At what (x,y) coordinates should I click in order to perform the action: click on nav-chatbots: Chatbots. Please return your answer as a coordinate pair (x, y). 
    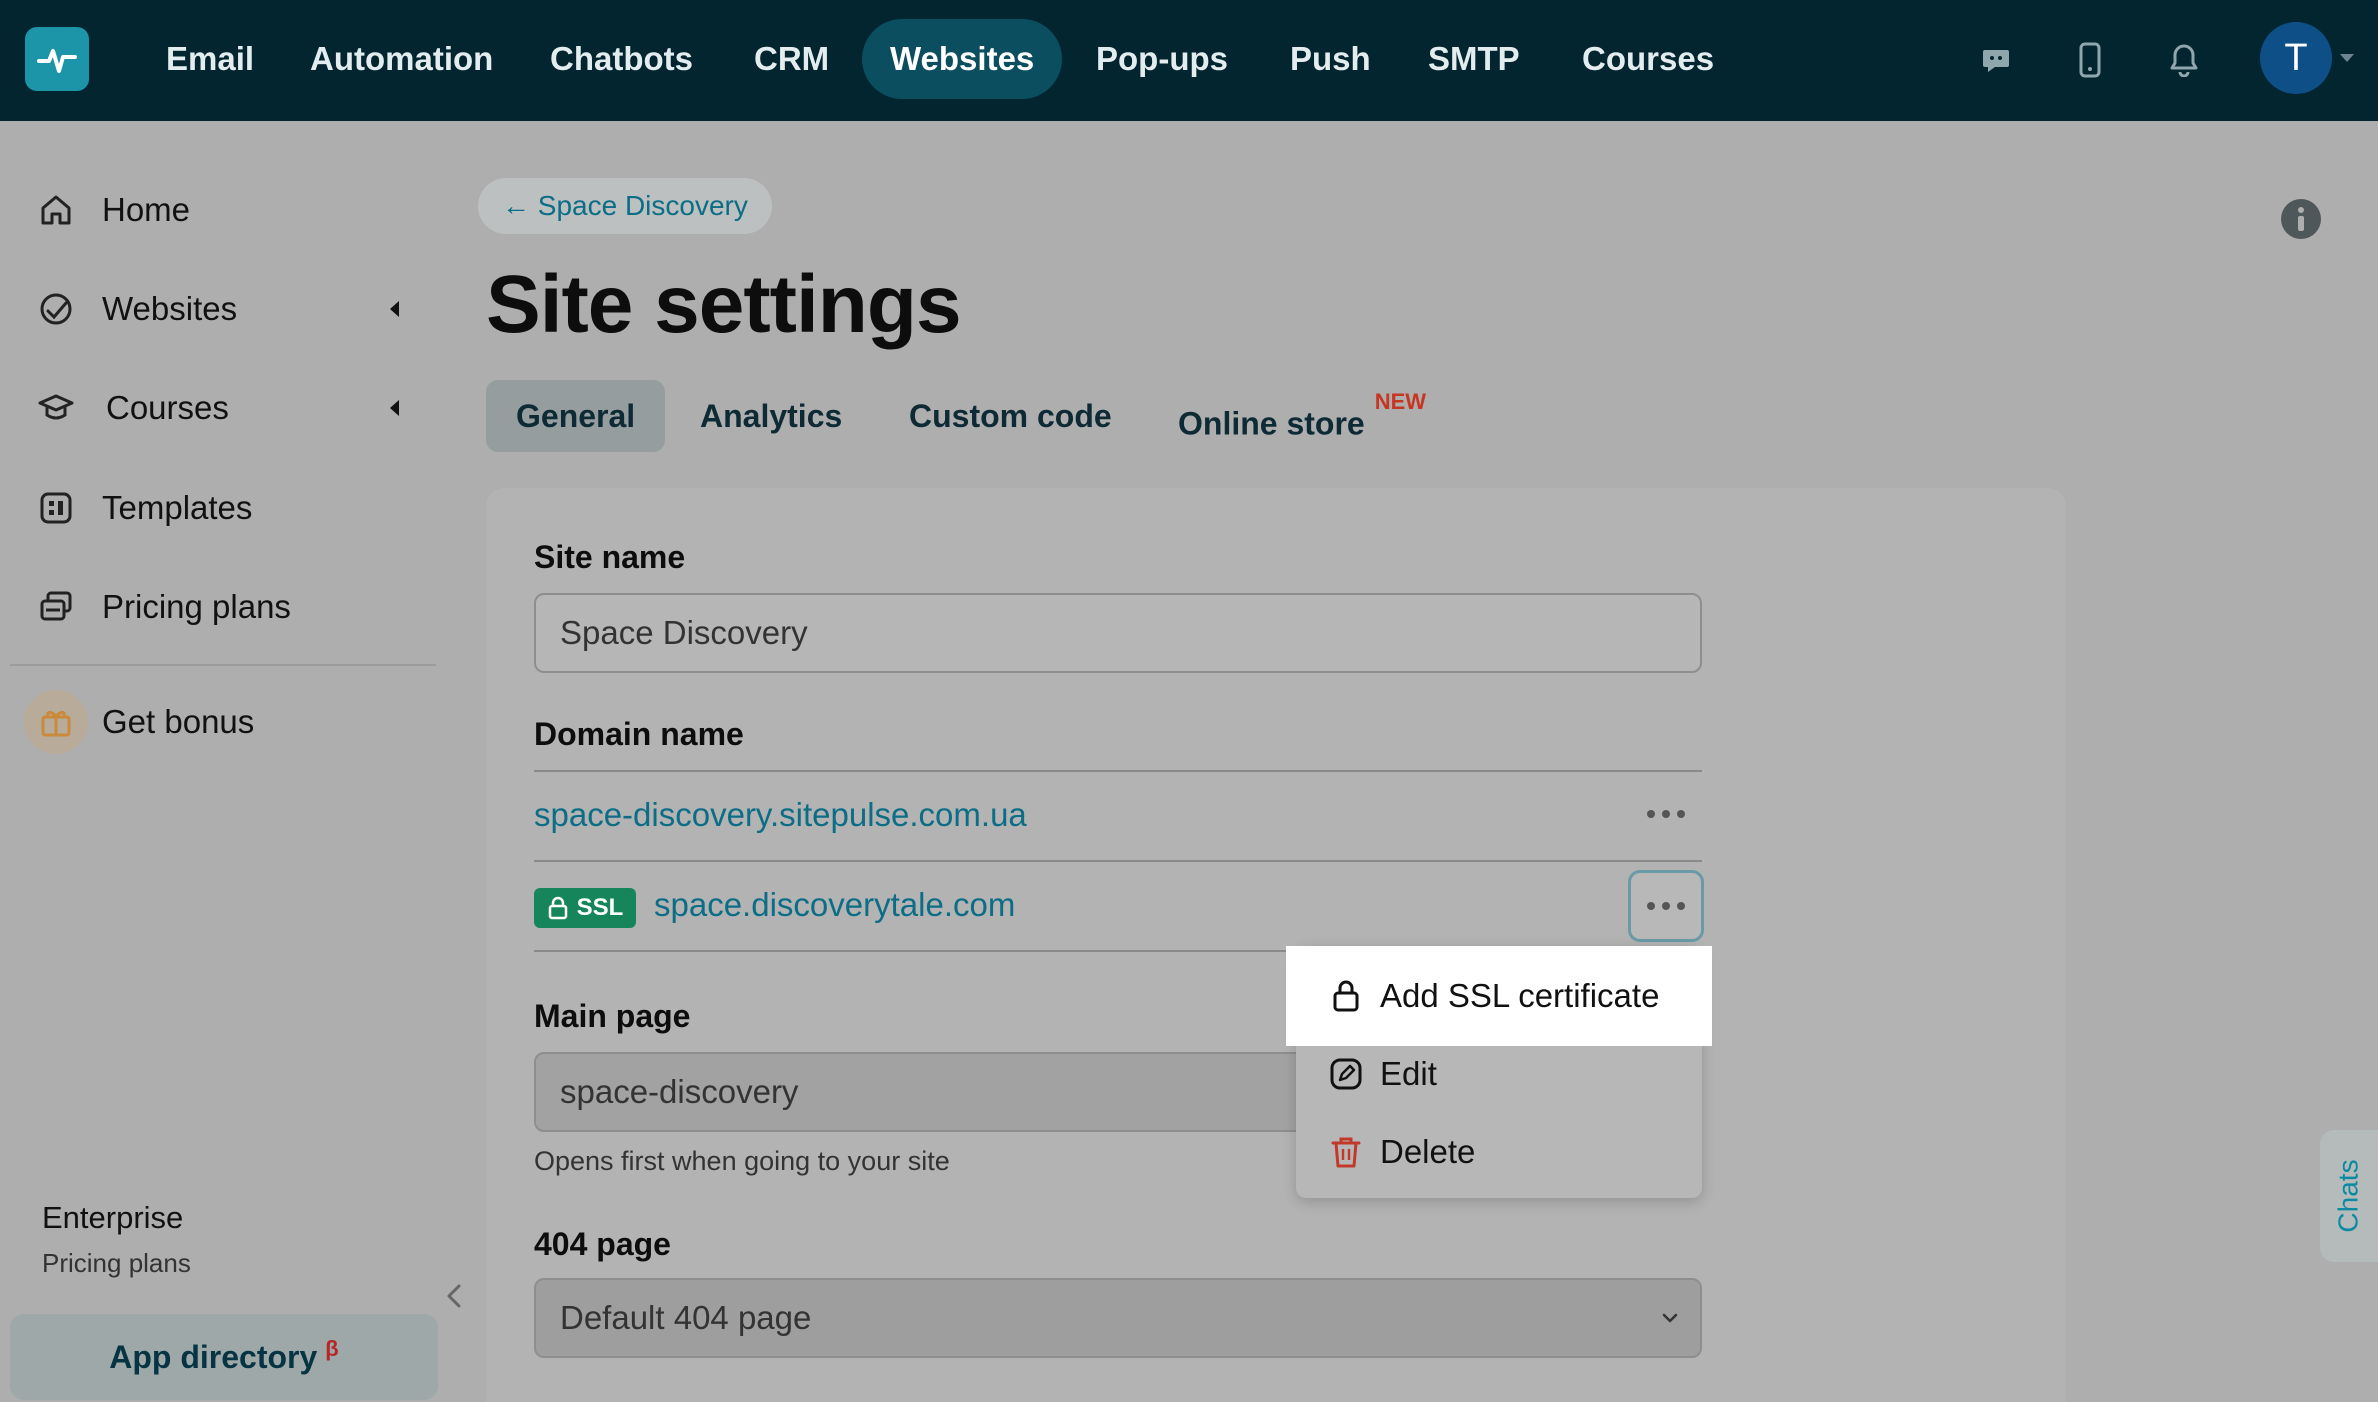
    Looking at the image, I should click on (621, 59).